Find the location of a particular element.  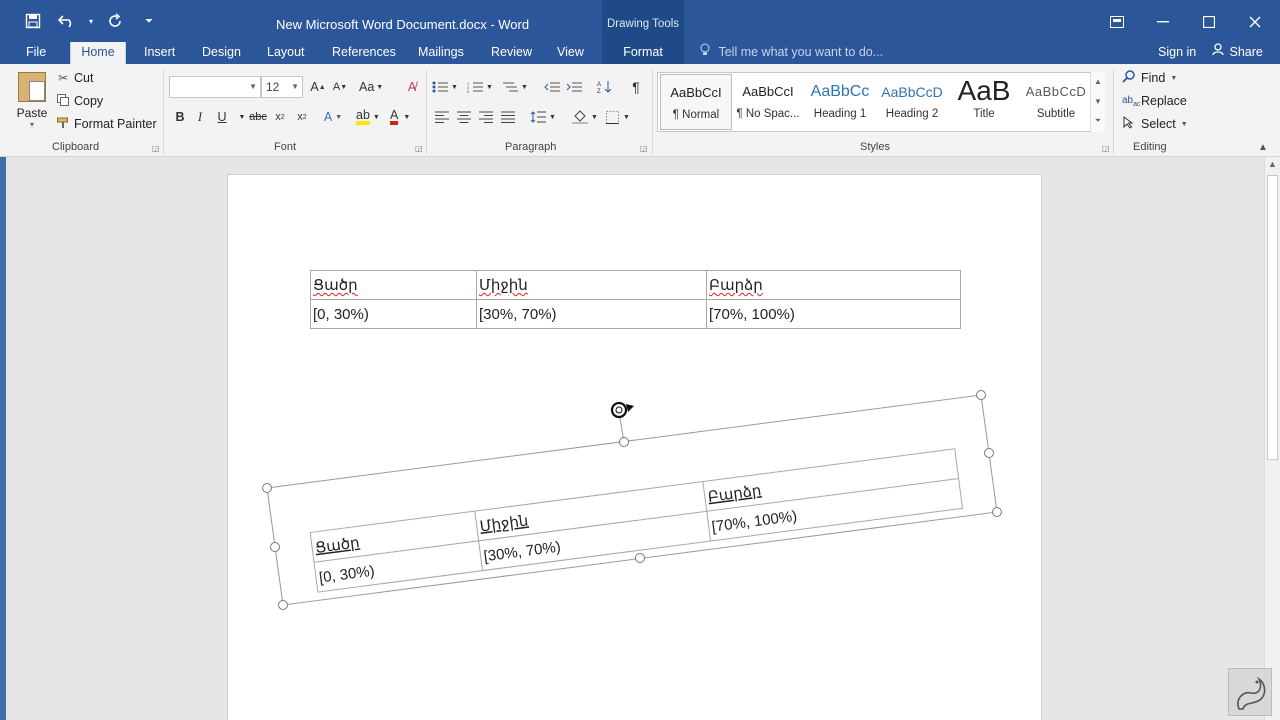

rotated-cell-text: Ցածր is located at coordinates (337, 545).